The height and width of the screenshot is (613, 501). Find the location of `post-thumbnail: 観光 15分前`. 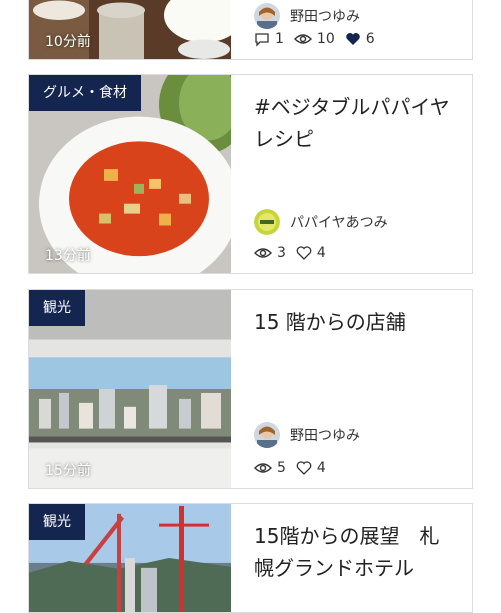

post-thumbnail: 観光 15分前 is located at coordinates (130, 389).